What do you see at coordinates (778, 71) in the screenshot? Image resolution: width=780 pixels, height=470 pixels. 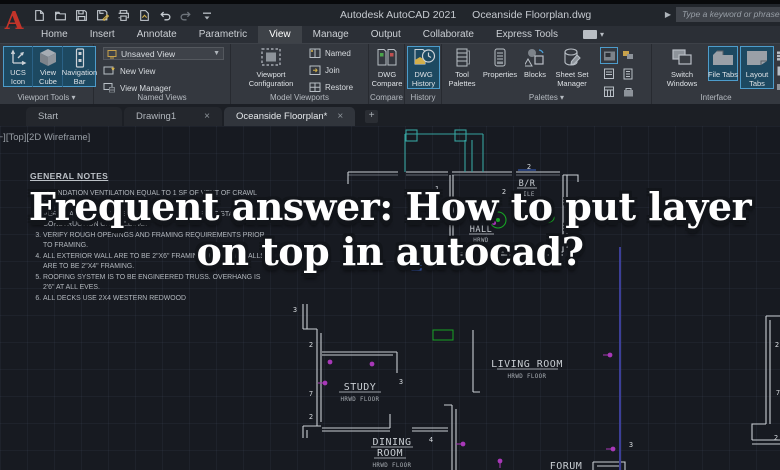 I see `tile-vertically-button: Tile Vertically` at bounding box center [778, 71].